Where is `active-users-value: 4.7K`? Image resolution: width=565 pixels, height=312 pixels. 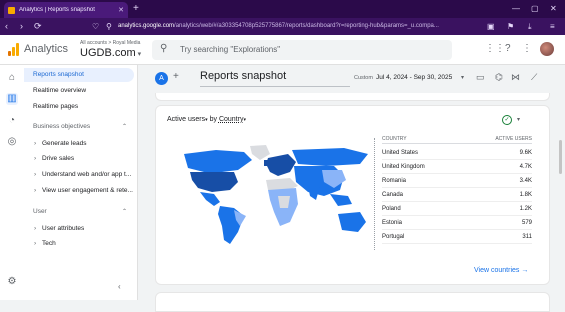 active-users-value: 4.7K is located at coordinates (525, 167).